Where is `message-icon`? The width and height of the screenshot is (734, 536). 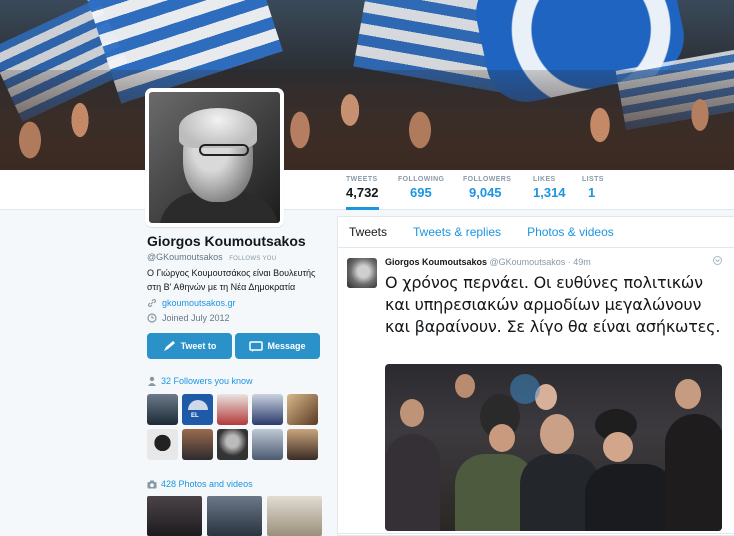
message-icon is located at coordinates (256, 346).